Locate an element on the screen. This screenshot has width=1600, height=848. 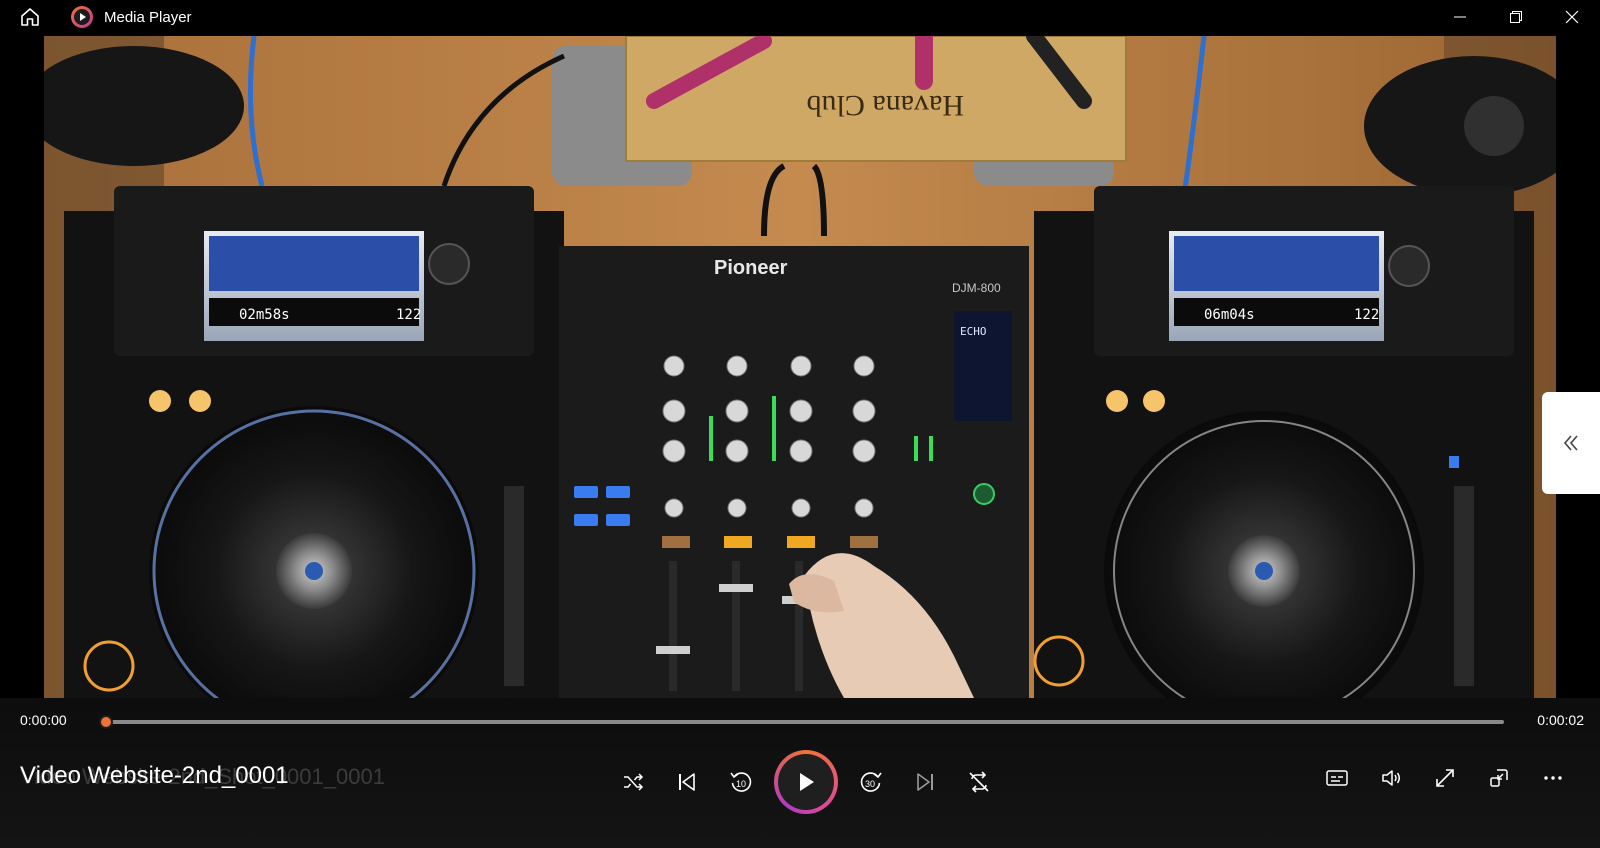
bottle-label: Havana Club is located at coordinates (885, 105).